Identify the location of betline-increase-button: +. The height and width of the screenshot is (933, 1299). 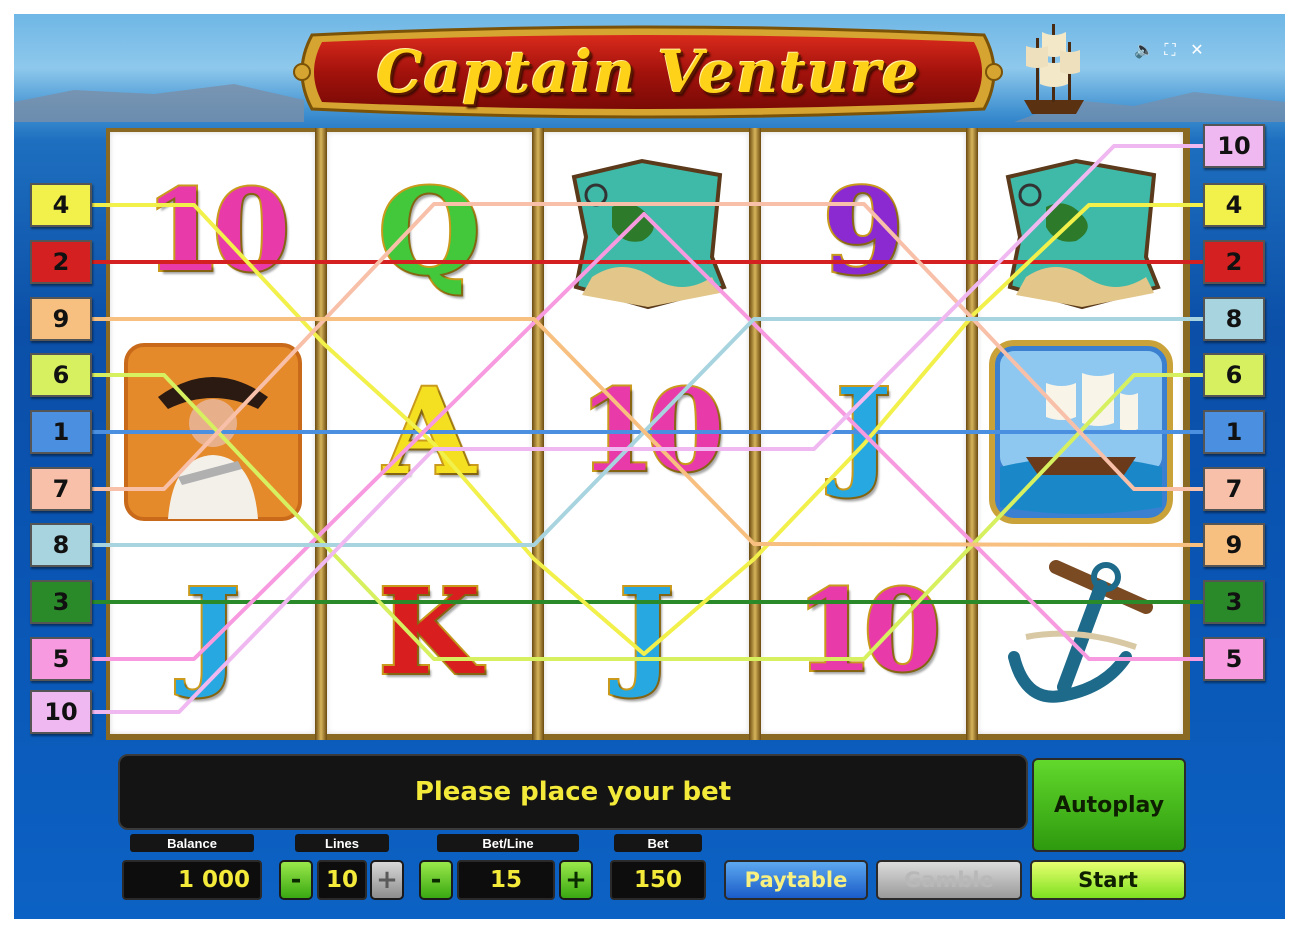
(576, 880).